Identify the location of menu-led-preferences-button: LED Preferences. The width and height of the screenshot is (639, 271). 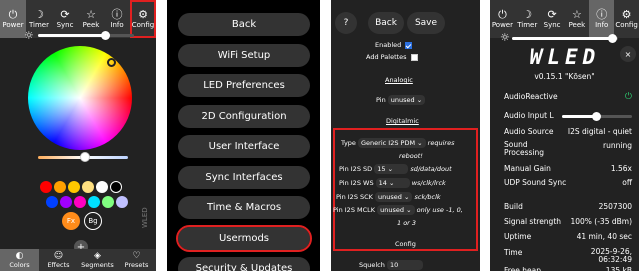
(244, 85).